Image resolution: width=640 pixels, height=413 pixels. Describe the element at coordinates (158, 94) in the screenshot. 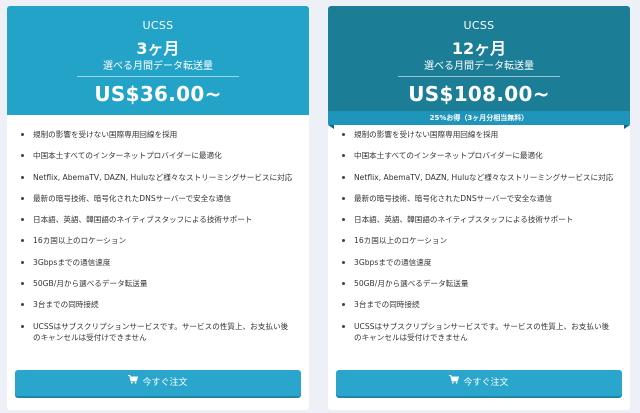

I see `plan-price: US$36.00~` at that location.